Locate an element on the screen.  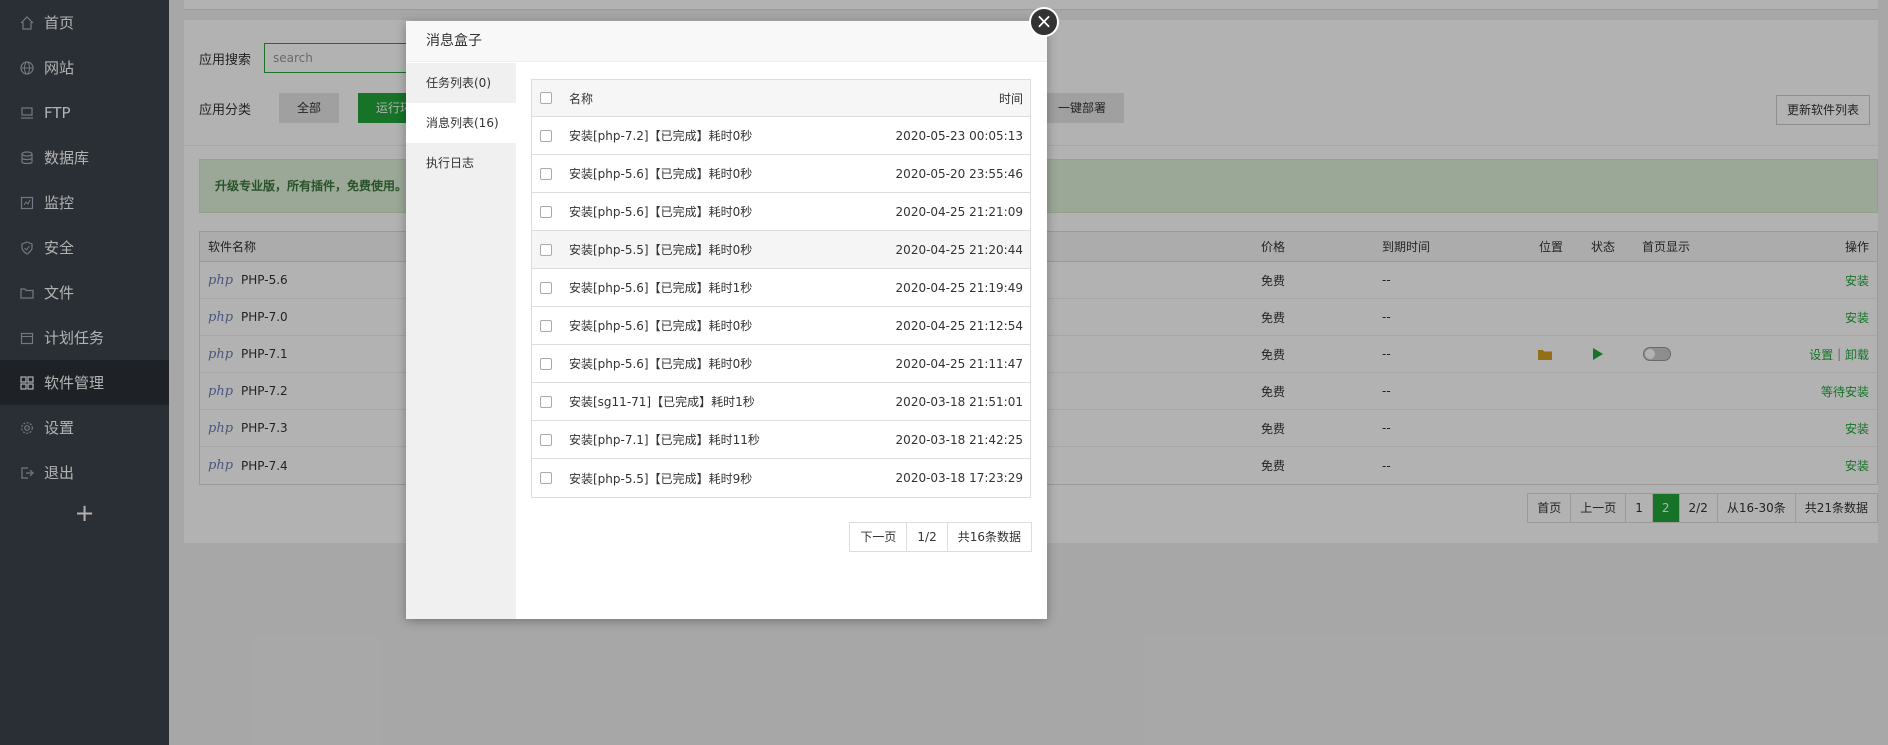
modal-pager-pages: 1/2 is located at coordinates (926, 537).